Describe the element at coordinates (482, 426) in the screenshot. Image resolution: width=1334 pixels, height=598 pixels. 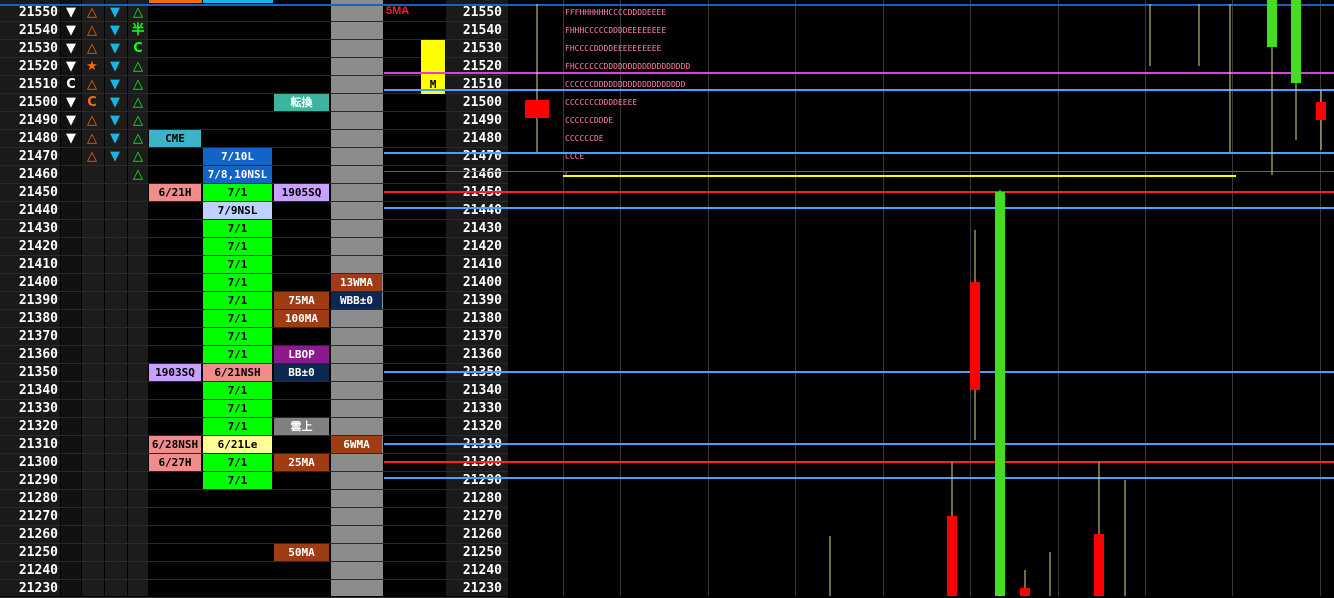
I see `chart-price-label: 21320` at that location.